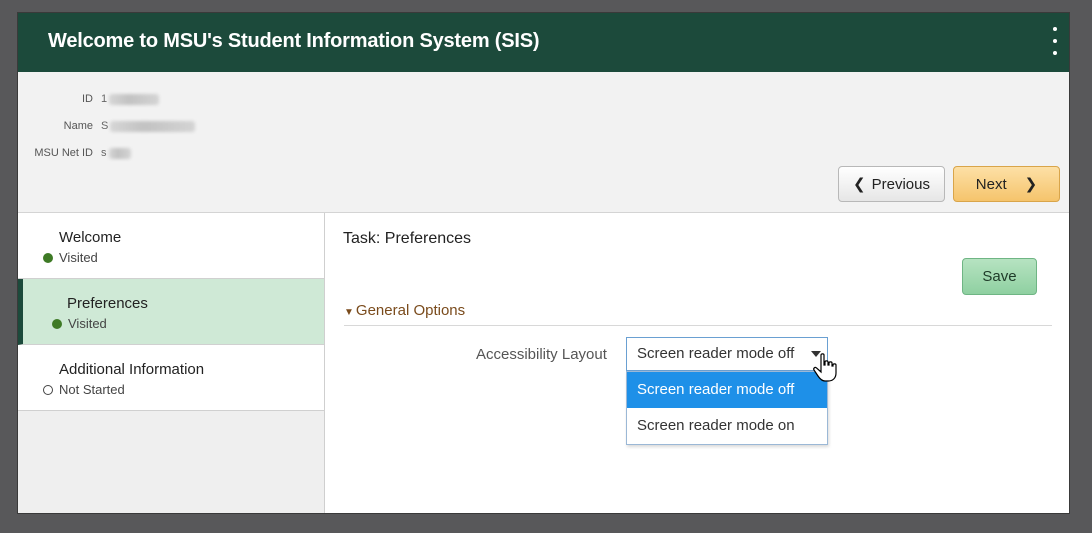 This screenshot has width=1092, height=533. I want to click on sidebar-item-status: Not Started, so click(84, 389).